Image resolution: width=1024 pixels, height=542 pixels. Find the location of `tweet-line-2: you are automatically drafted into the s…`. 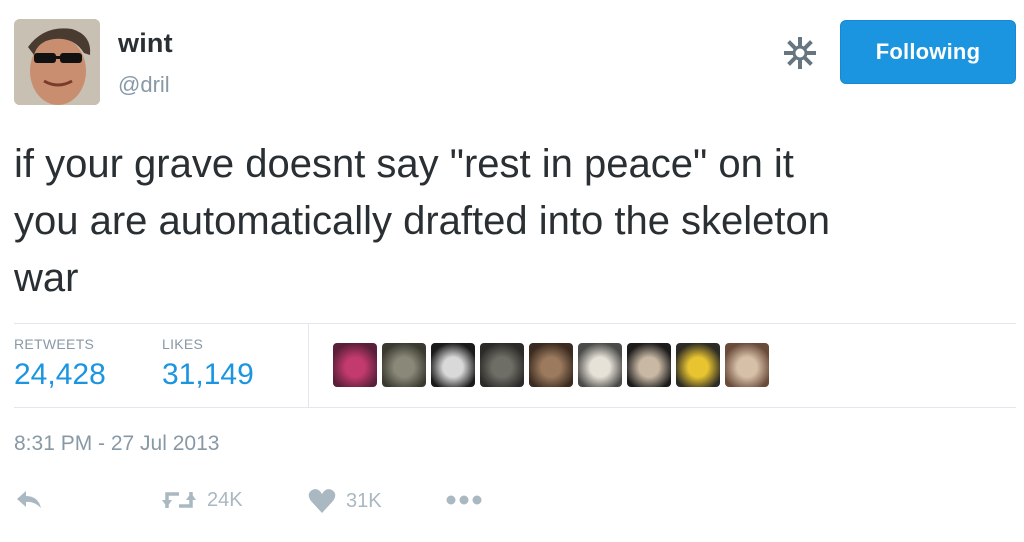

tweet-line-2: you are automatically drafted into the s… is located at coordinates (422, 221).